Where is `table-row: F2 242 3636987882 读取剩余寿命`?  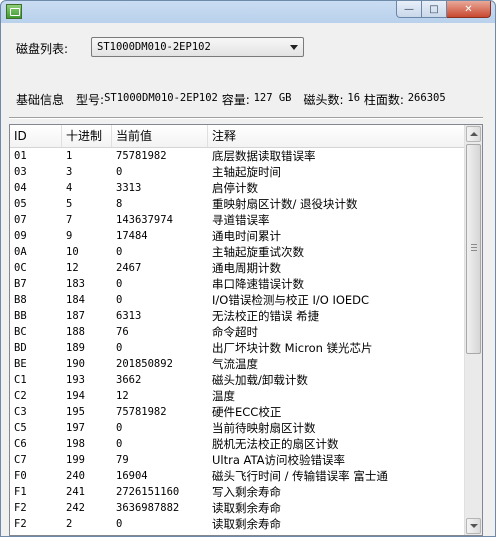 table-row: F2 242 3636987882 读取剩余寿命 is located at coordinates (237, 508).